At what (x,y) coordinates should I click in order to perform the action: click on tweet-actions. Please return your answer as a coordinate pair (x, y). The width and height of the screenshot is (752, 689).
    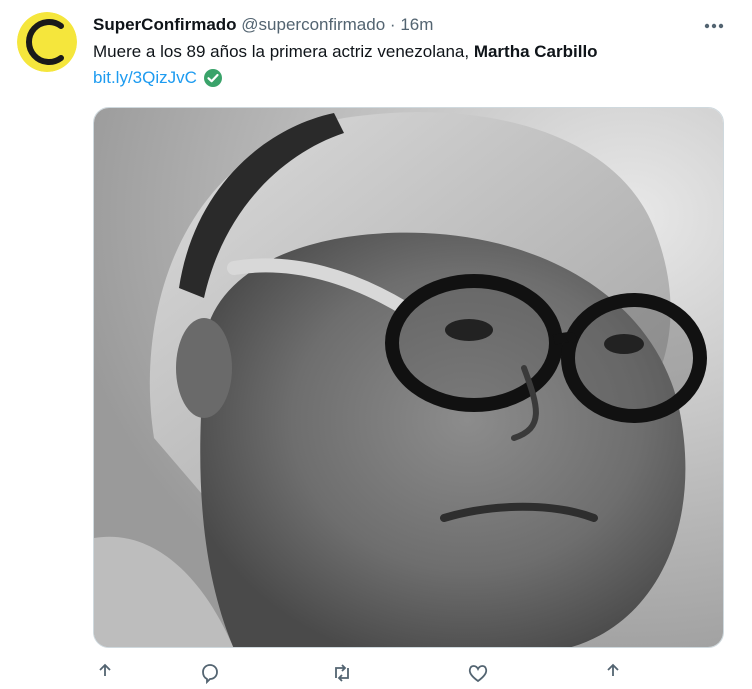
    Looking at the image, I should click on (363, 673).